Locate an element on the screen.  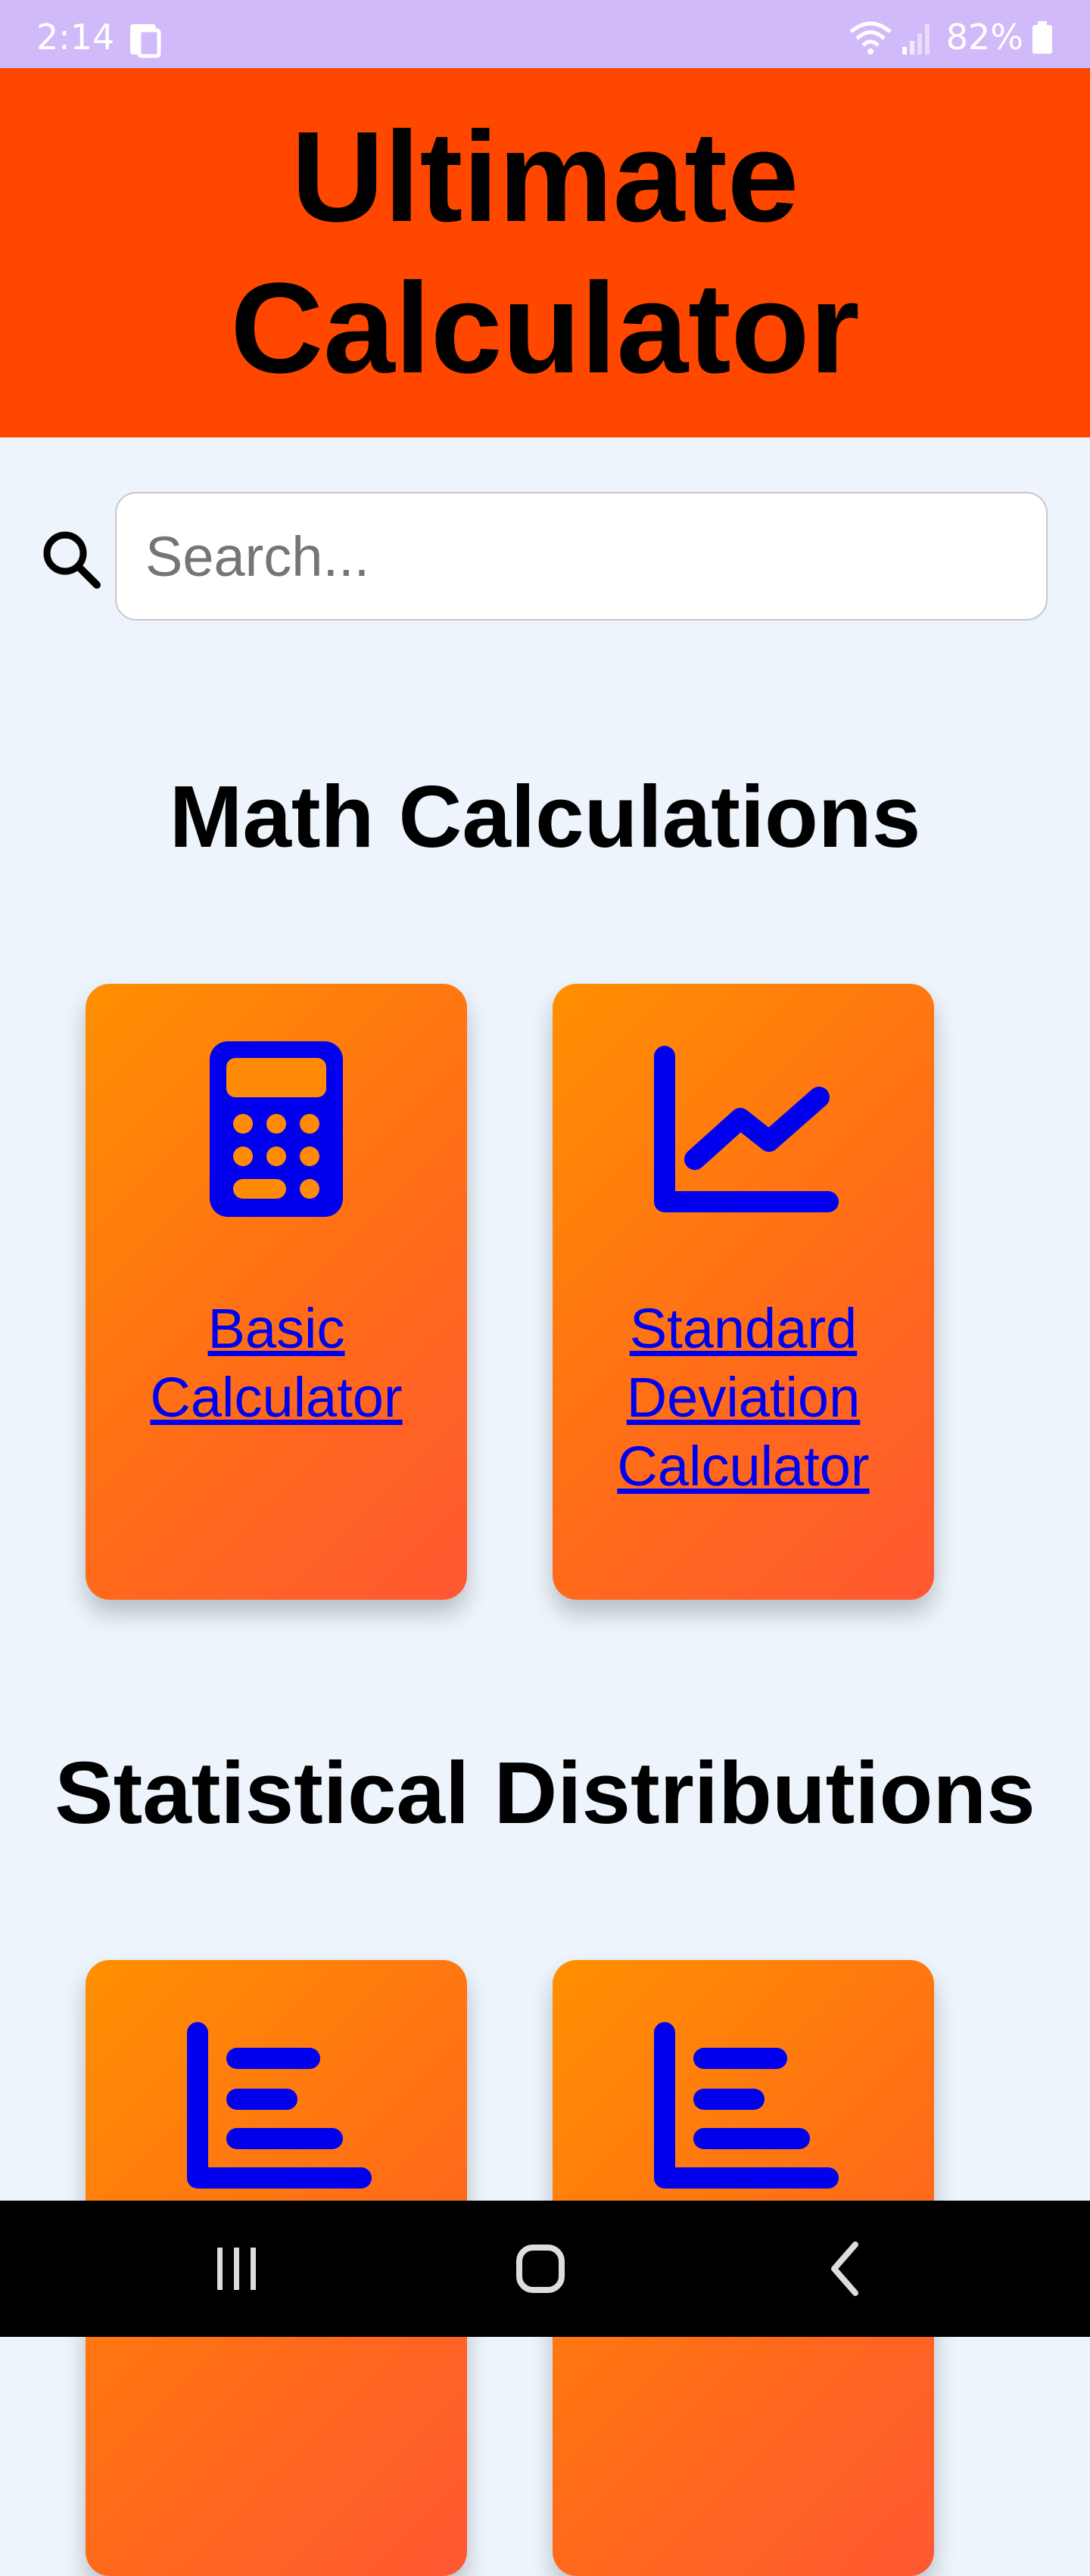
back-icon is located at coordinates (845, 2269).